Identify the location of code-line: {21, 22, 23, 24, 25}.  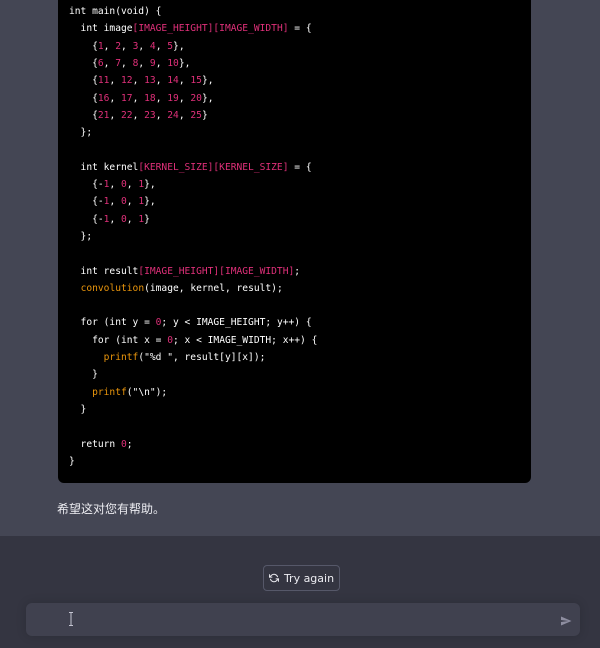
(138, 115).